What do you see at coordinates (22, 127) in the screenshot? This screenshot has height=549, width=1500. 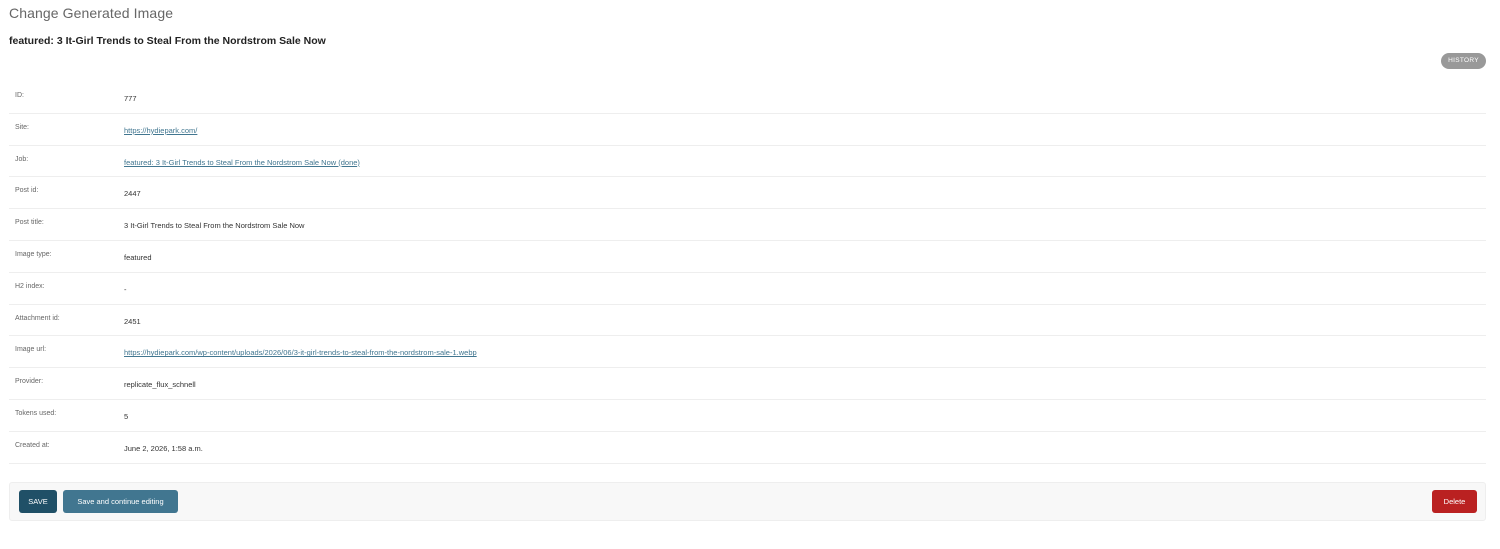 I see `field-label: Site:` at bounding box center [22, 127].